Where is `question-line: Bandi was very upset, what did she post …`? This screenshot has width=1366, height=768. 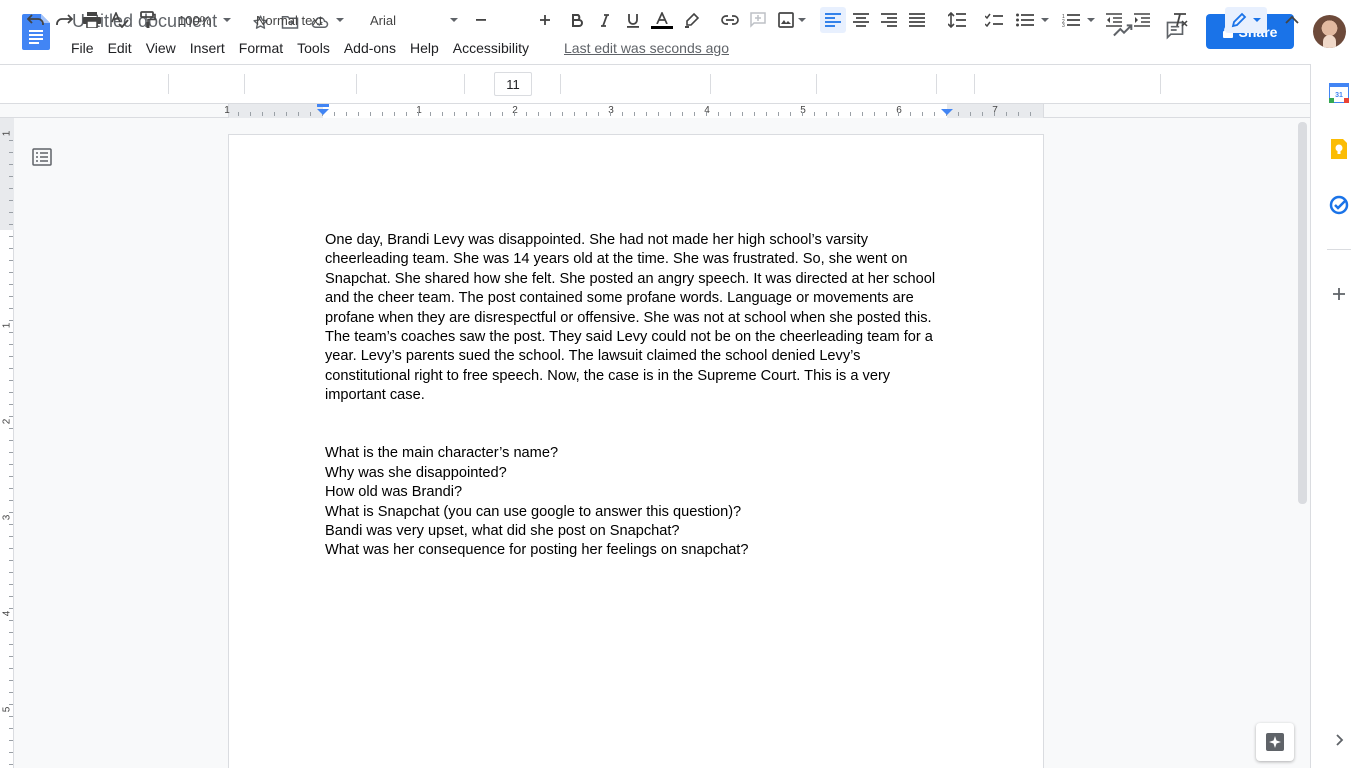
question-line: Bandi was very upset, what did she post … is located at coordinates (502, 531).